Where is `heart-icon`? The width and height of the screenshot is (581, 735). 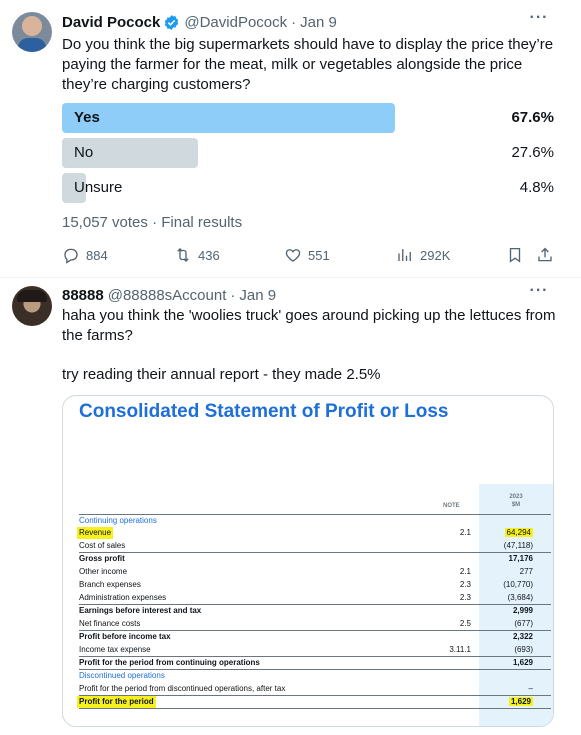
heart-icon is located at coordinates (293, 255).